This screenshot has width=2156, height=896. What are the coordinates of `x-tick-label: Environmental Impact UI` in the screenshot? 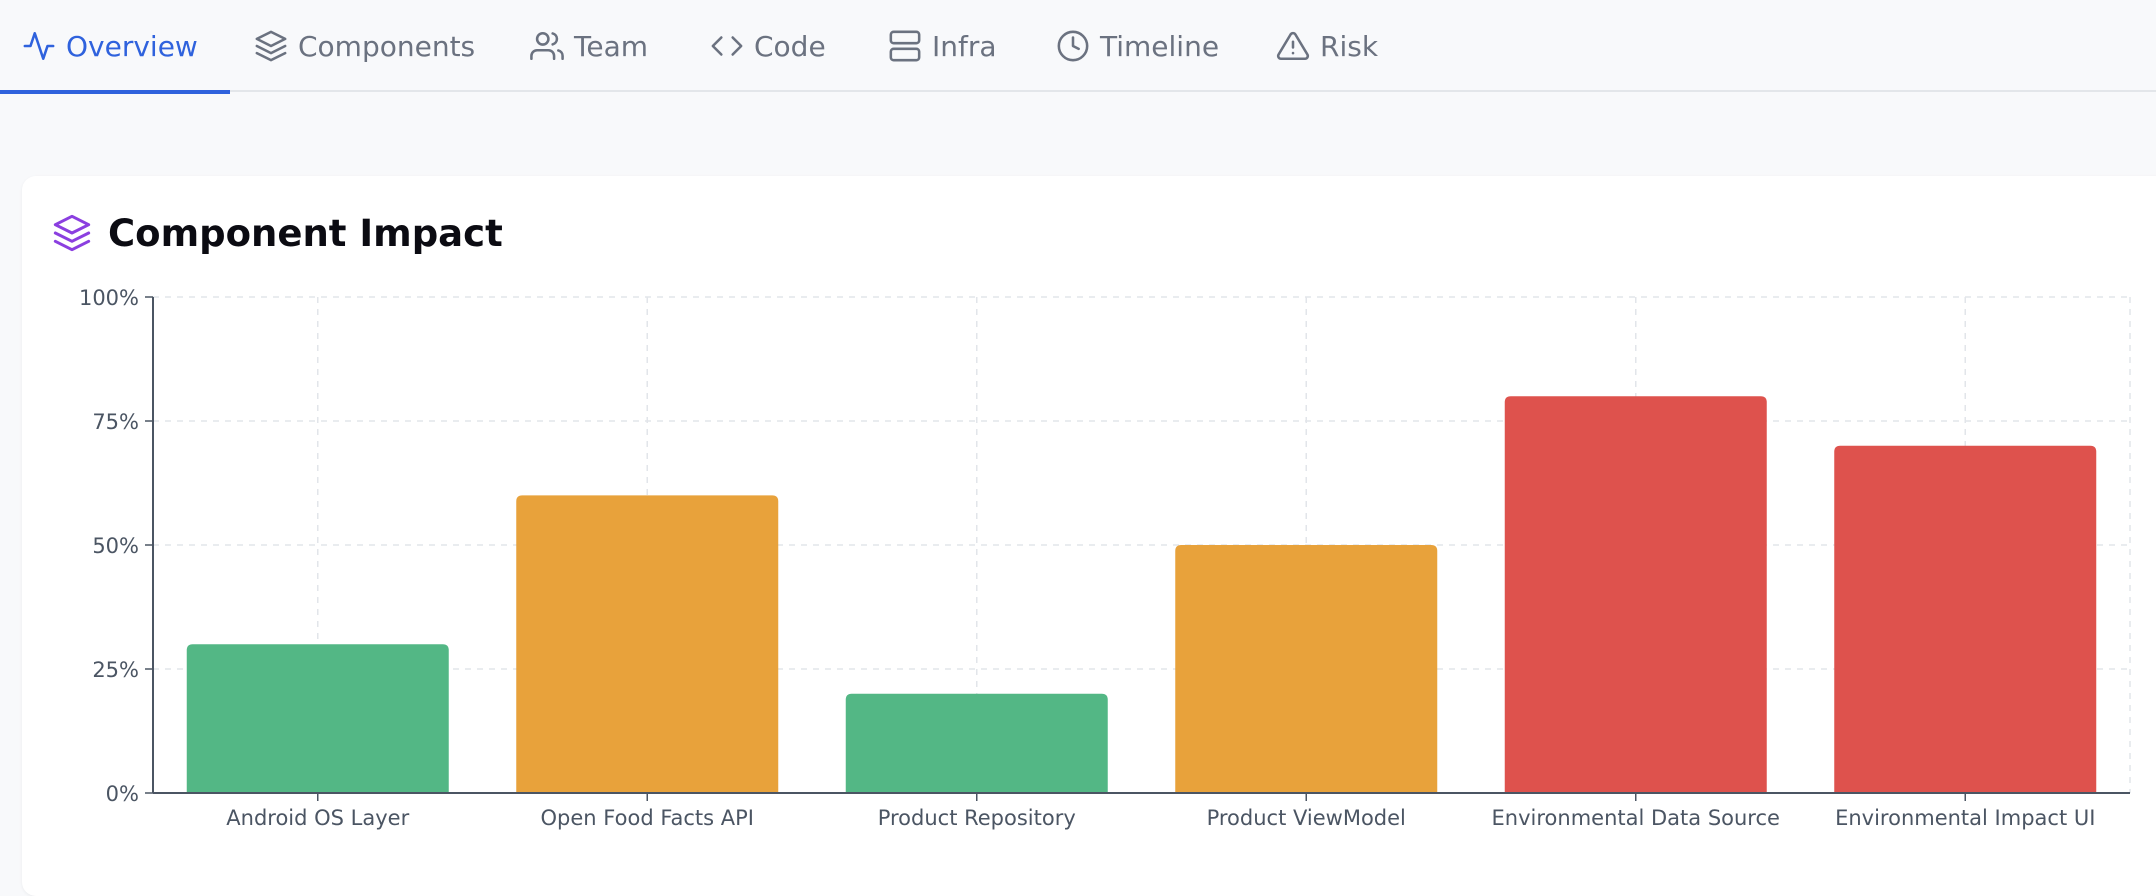 It's located at (1965, 818).